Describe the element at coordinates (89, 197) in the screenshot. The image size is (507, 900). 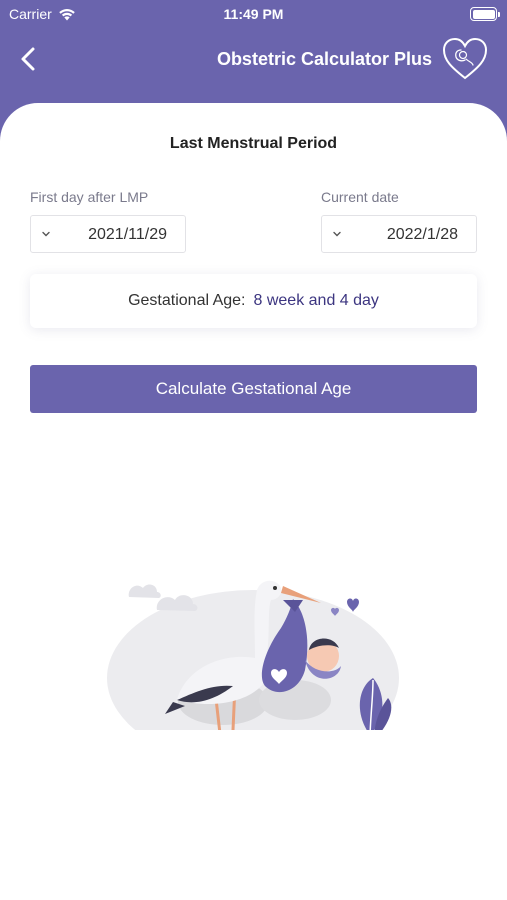
I see `lmp-label: First day after LMP` at that location.